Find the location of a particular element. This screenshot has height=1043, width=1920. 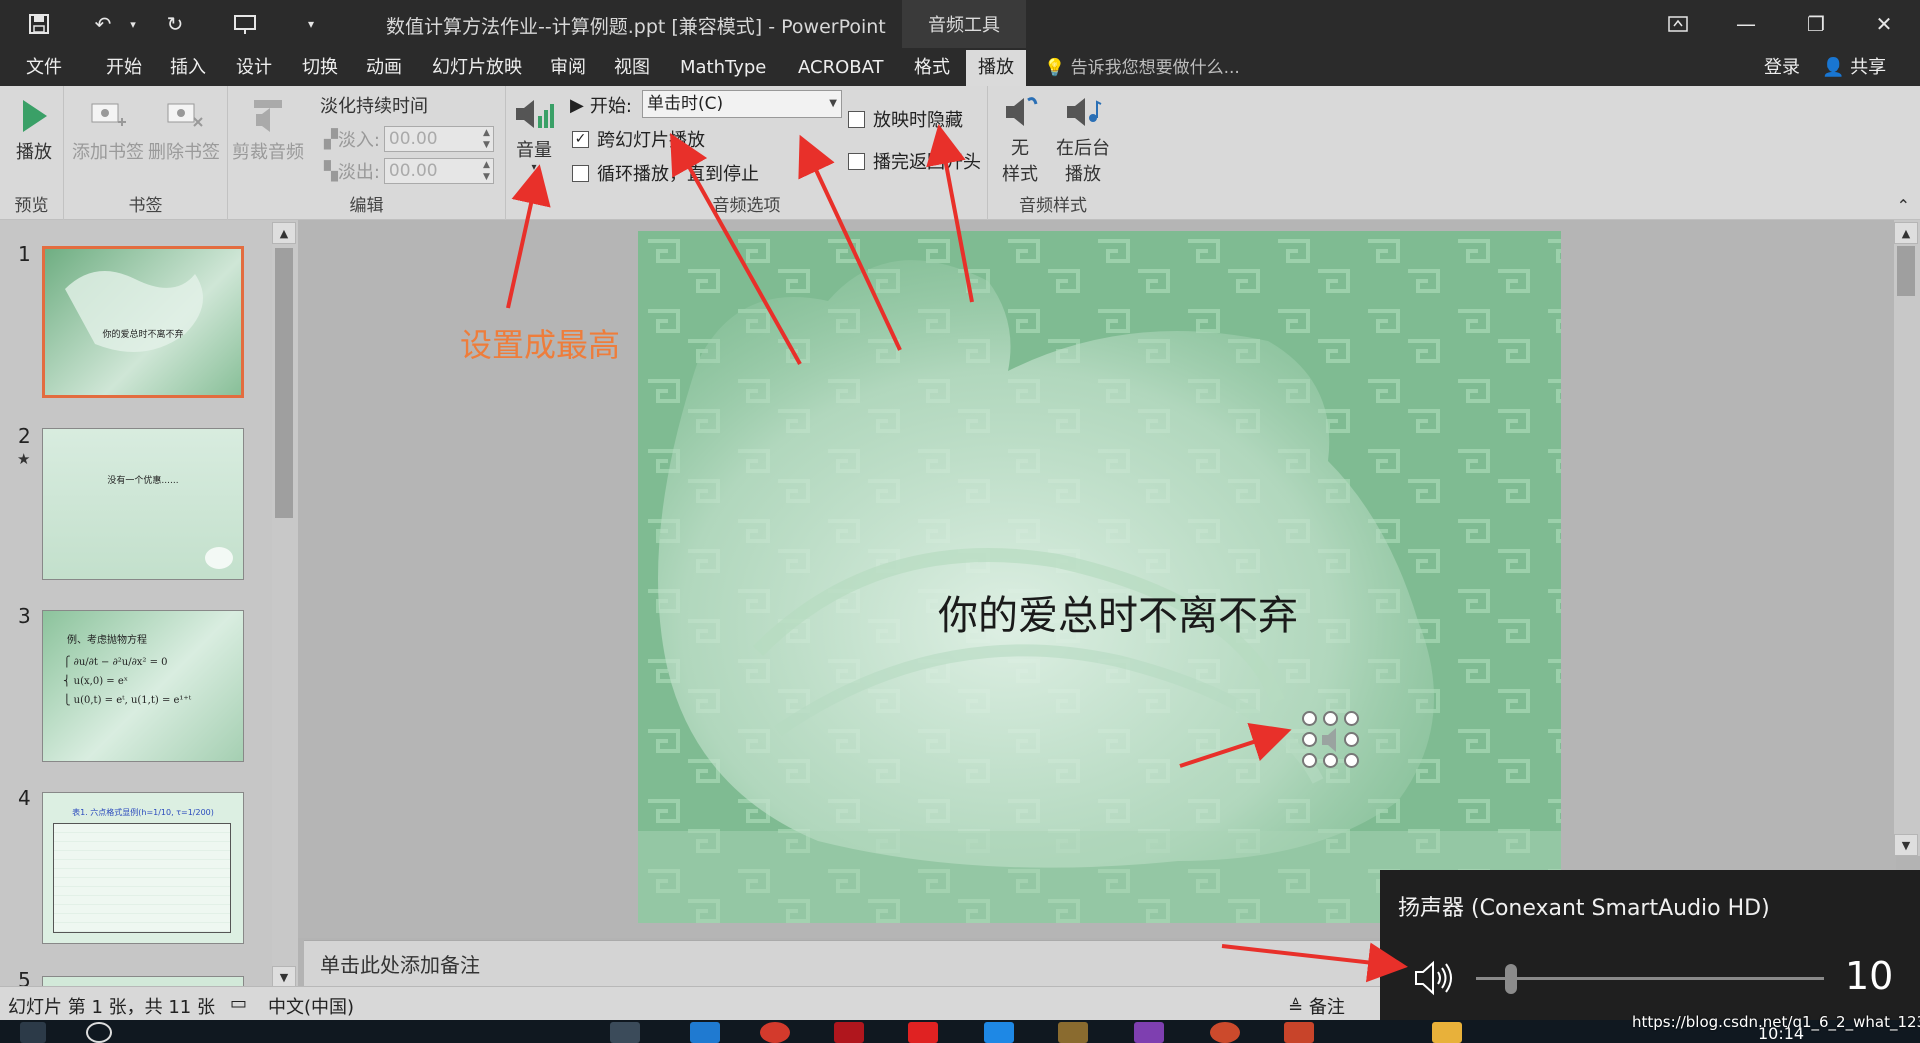

language-indicator: 中文(中国) is located at coordinates (311, 1006).